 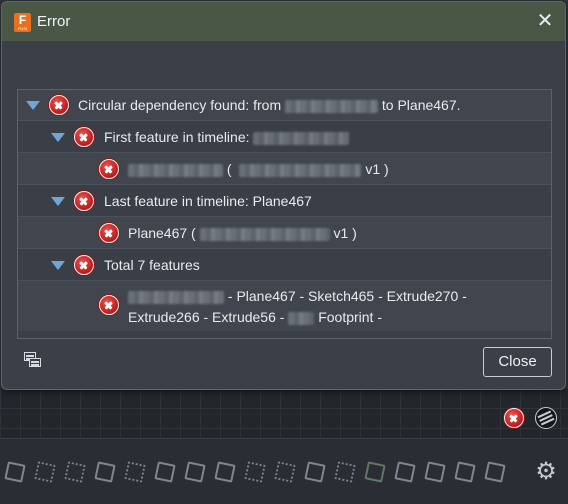 I want to click on first-feature-label: First feature in timeline:, so click(x=227, y=137).